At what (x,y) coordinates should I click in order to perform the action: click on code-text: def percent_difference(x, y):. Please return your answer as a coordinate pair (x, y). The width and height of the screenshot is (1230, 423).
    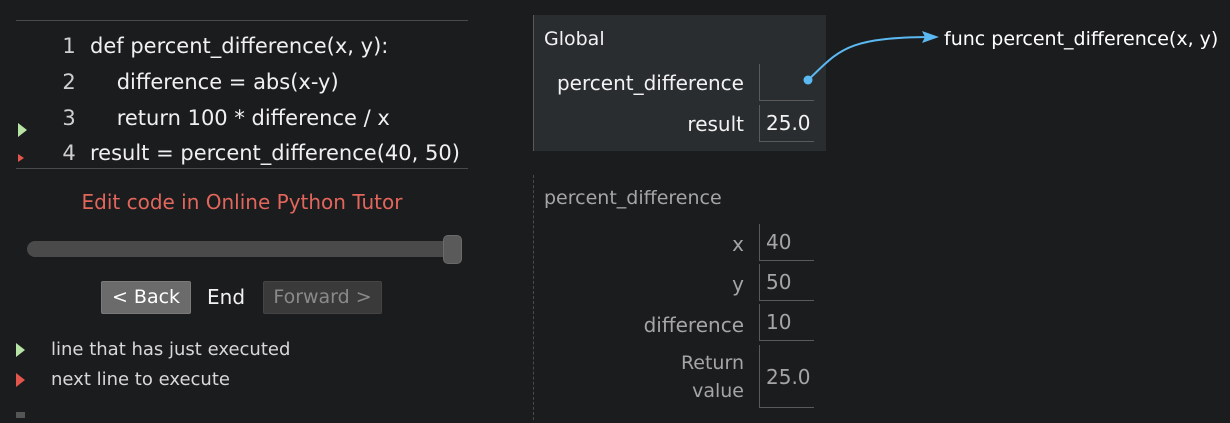
    Looking at the image, I should click on (239, 46).